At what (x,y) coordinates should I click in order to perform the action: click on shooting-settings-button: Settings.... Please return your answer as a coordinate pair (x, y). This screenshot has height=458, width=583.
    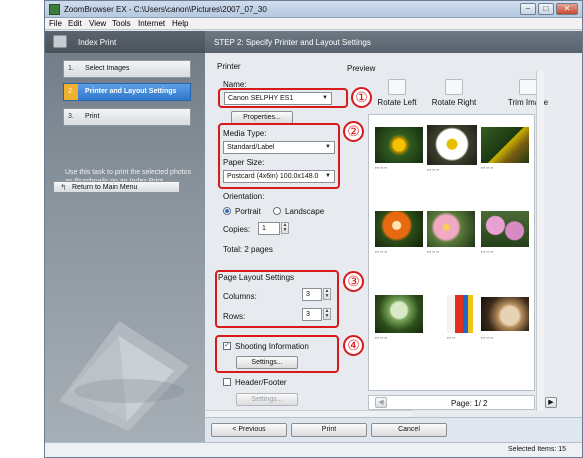
    Looking at the image, I should click on (267, 362).